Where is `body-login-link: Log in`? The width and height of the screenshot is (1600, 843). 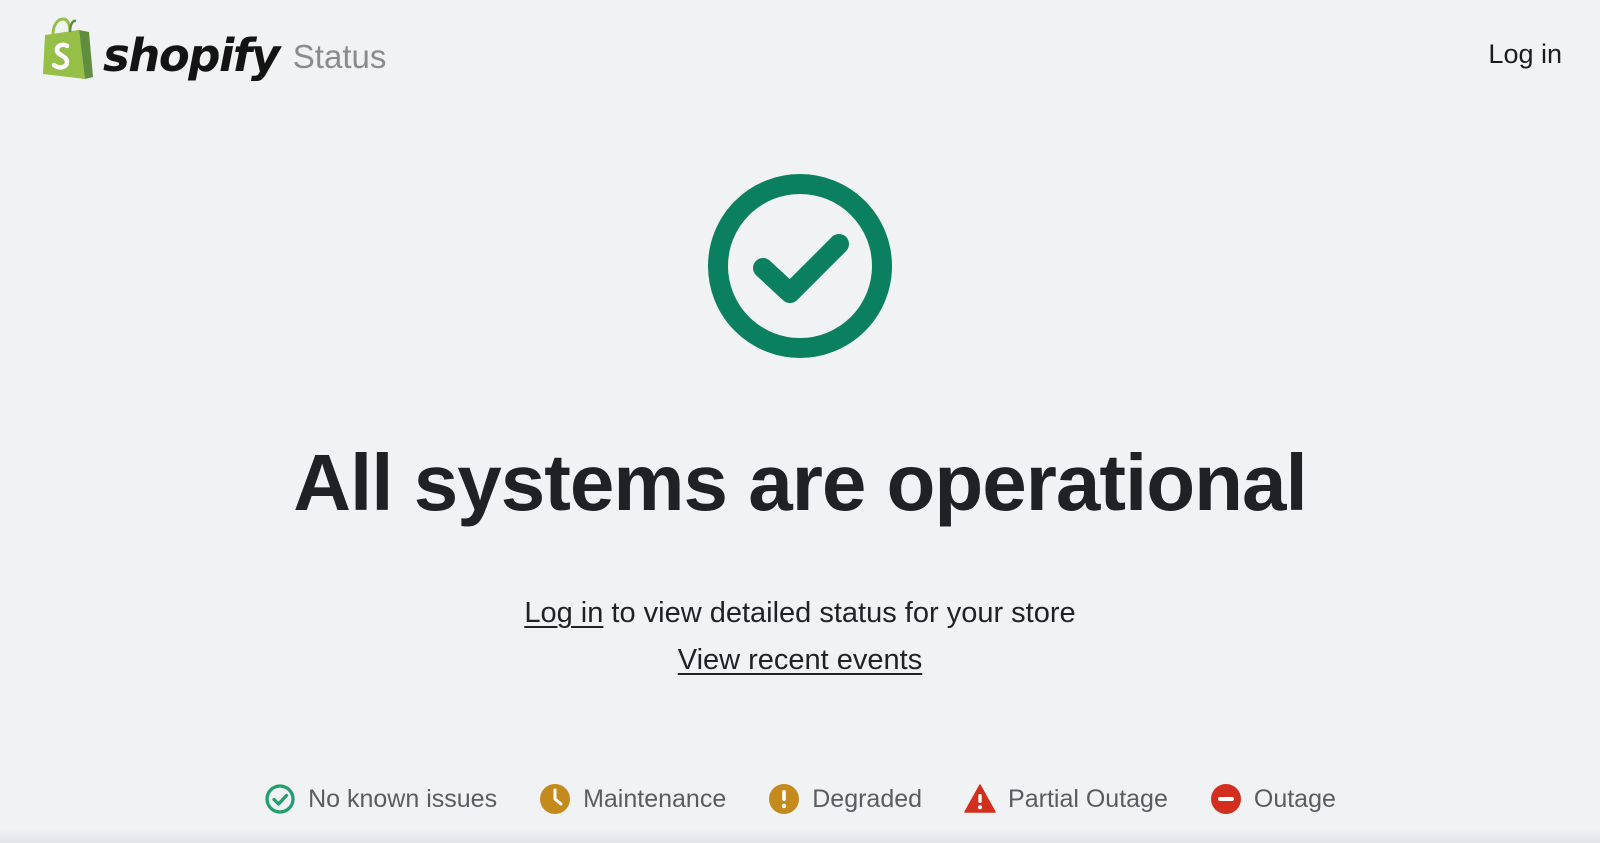
body-login-link: Log in is located at coordinates (563, 613).